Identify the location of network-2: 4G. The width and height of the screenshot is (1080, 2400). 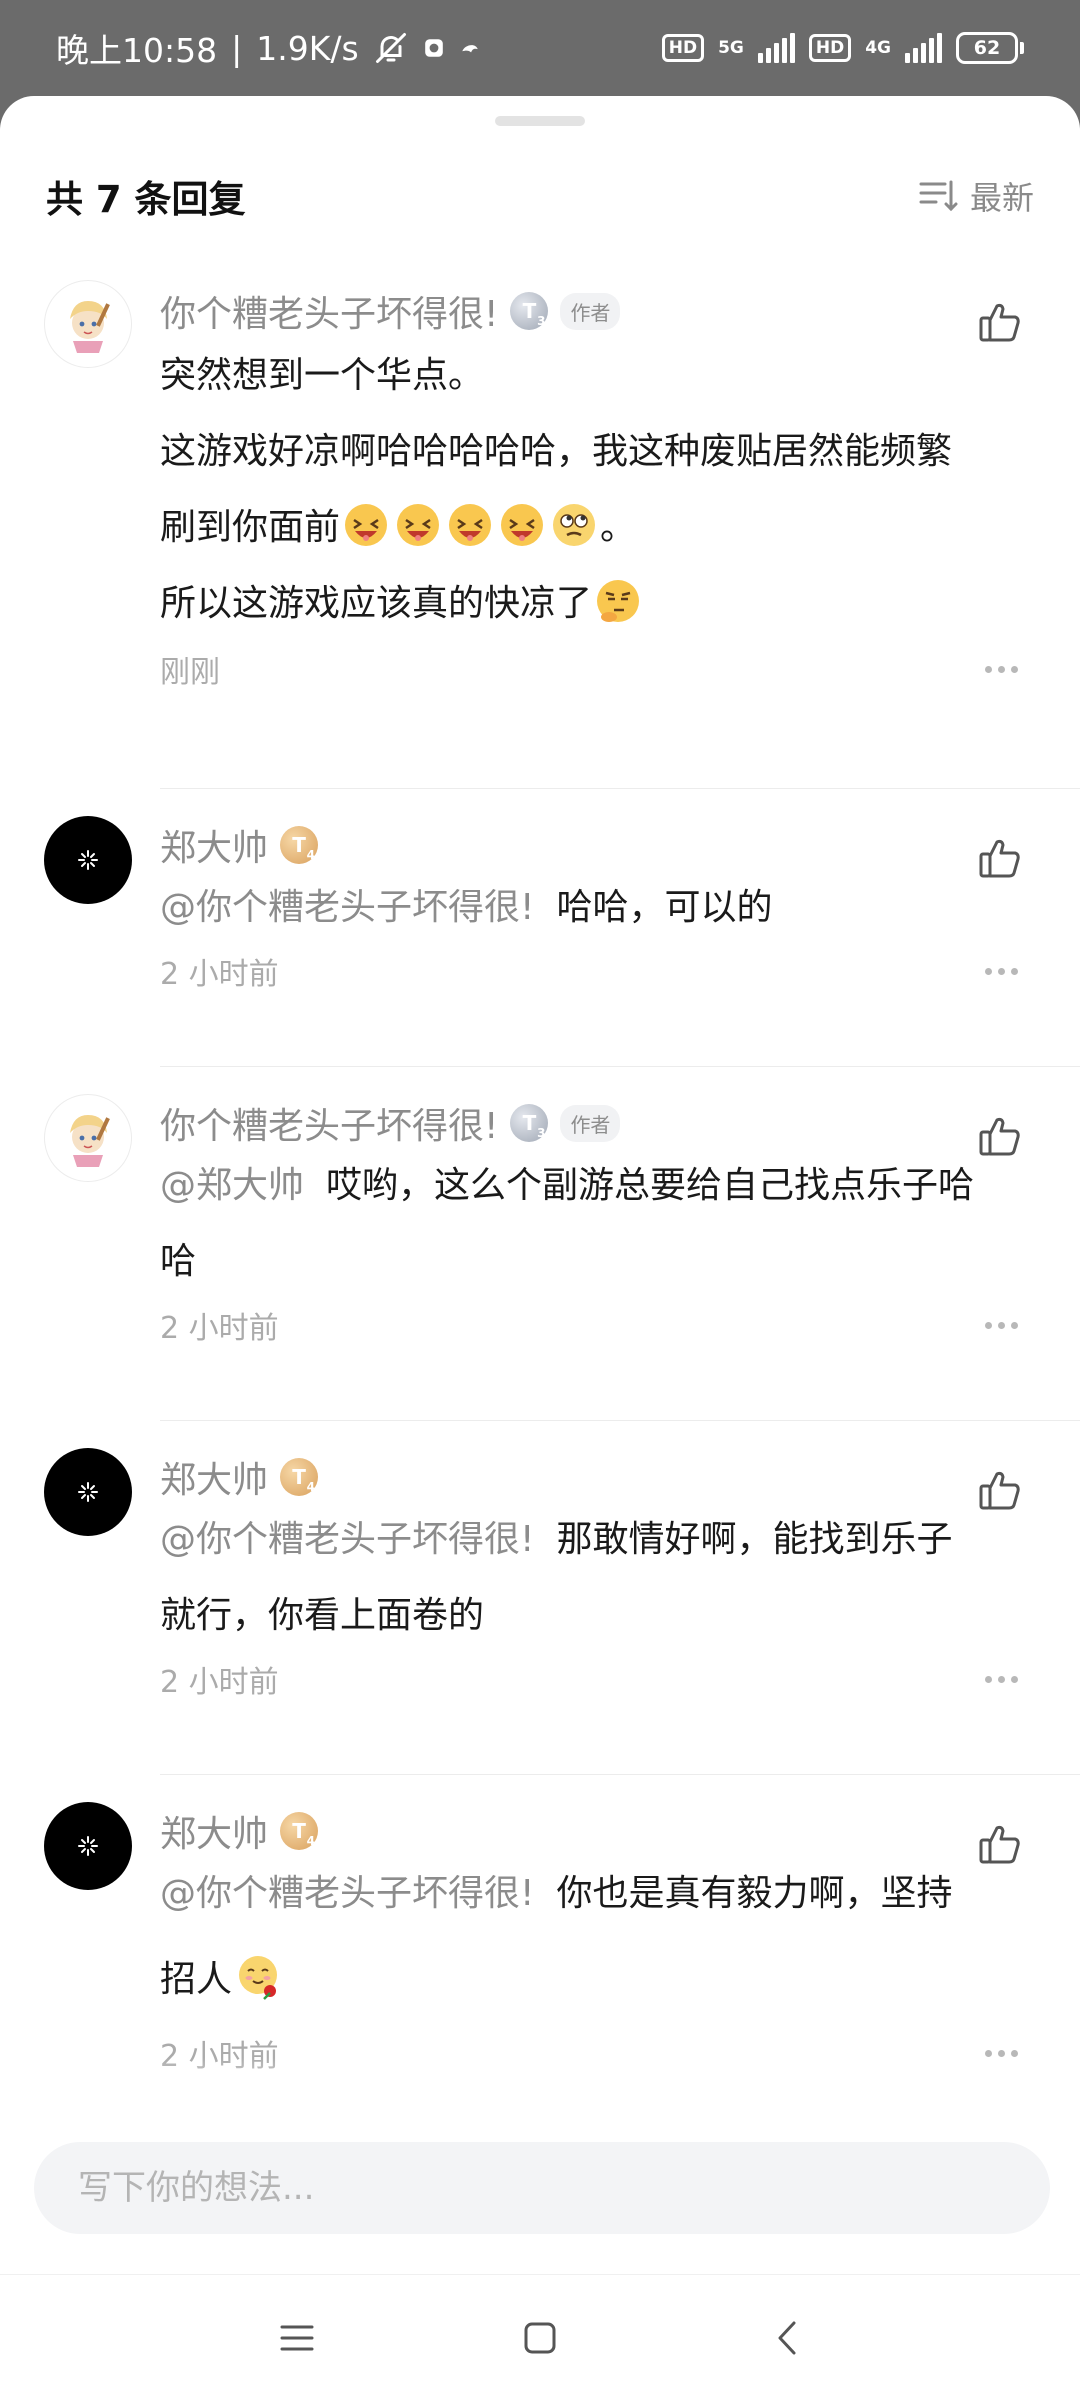
(878, 48).